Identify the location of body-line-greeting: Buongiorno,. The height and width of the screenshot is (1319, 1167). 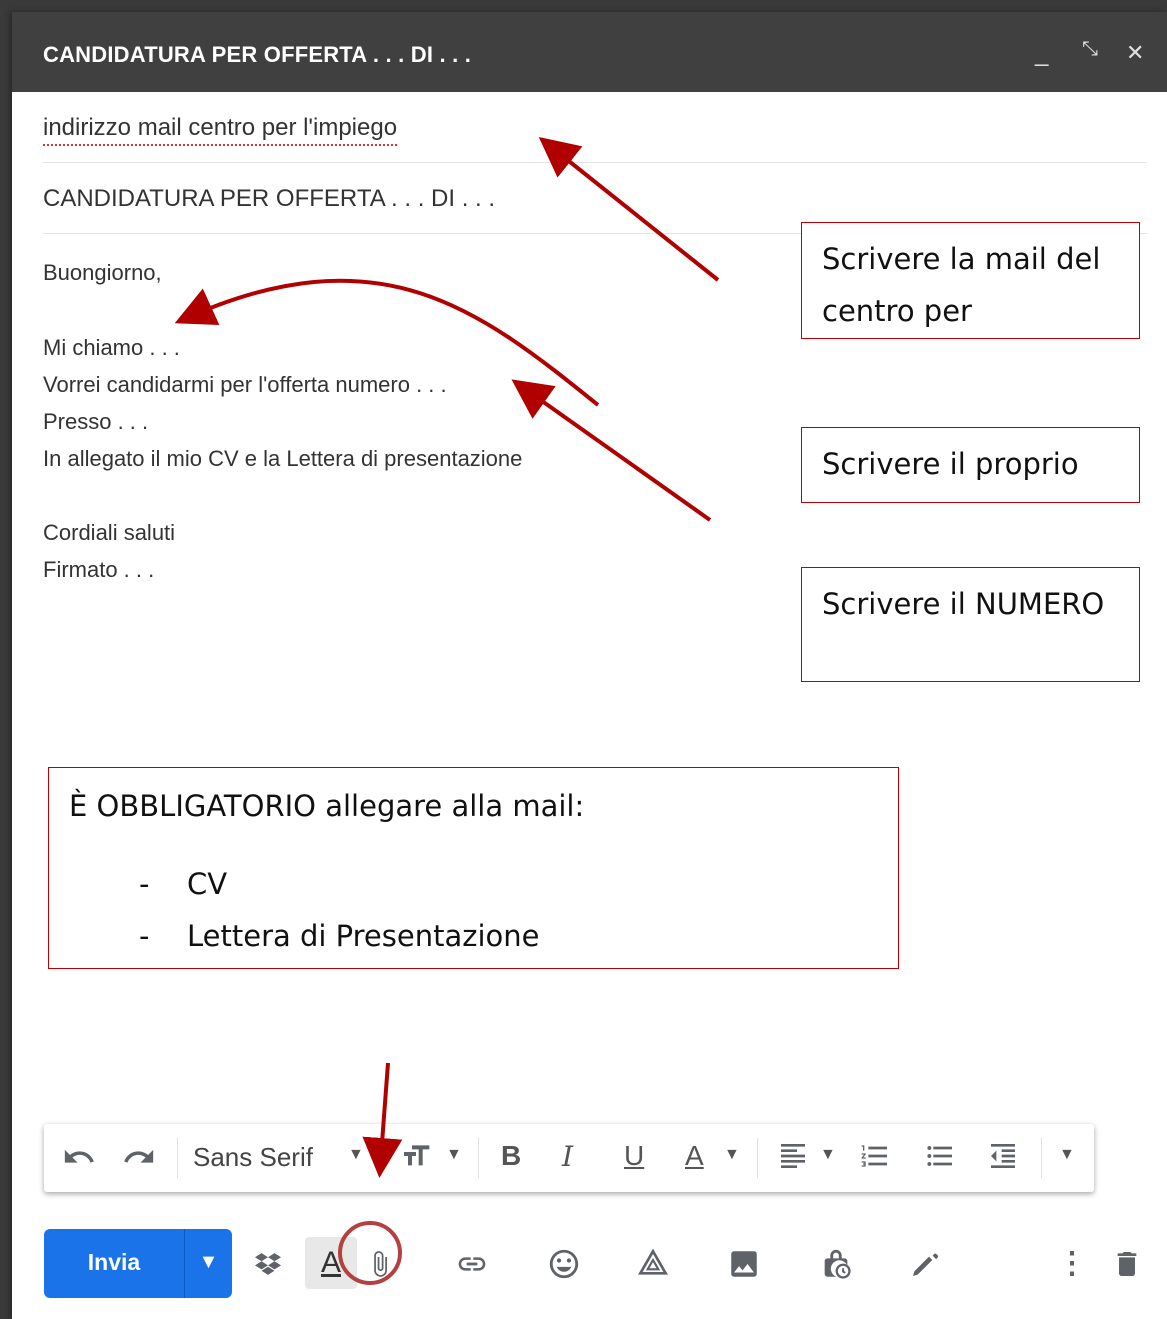
(102, 272).